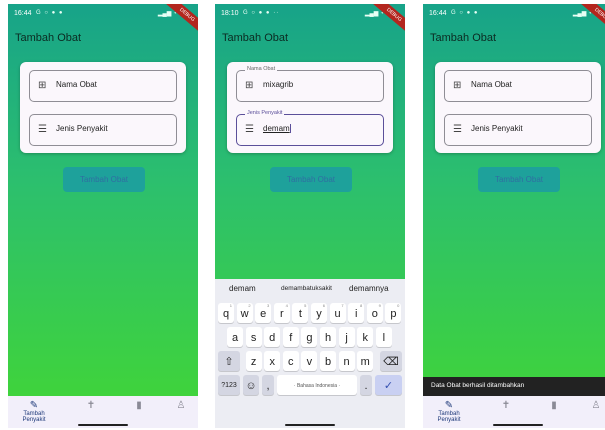 Image resolution: width=605 pixels, height=430 pixels. I want to click on key: a, so click(235, 337).